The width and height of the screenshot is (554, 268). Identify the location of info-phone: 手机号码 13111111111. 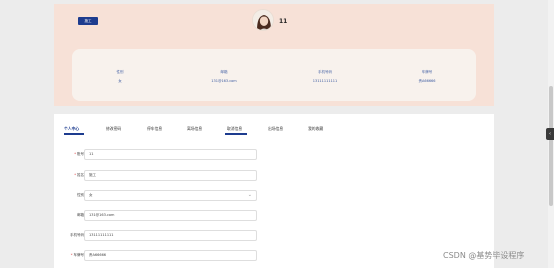
(325, 76).